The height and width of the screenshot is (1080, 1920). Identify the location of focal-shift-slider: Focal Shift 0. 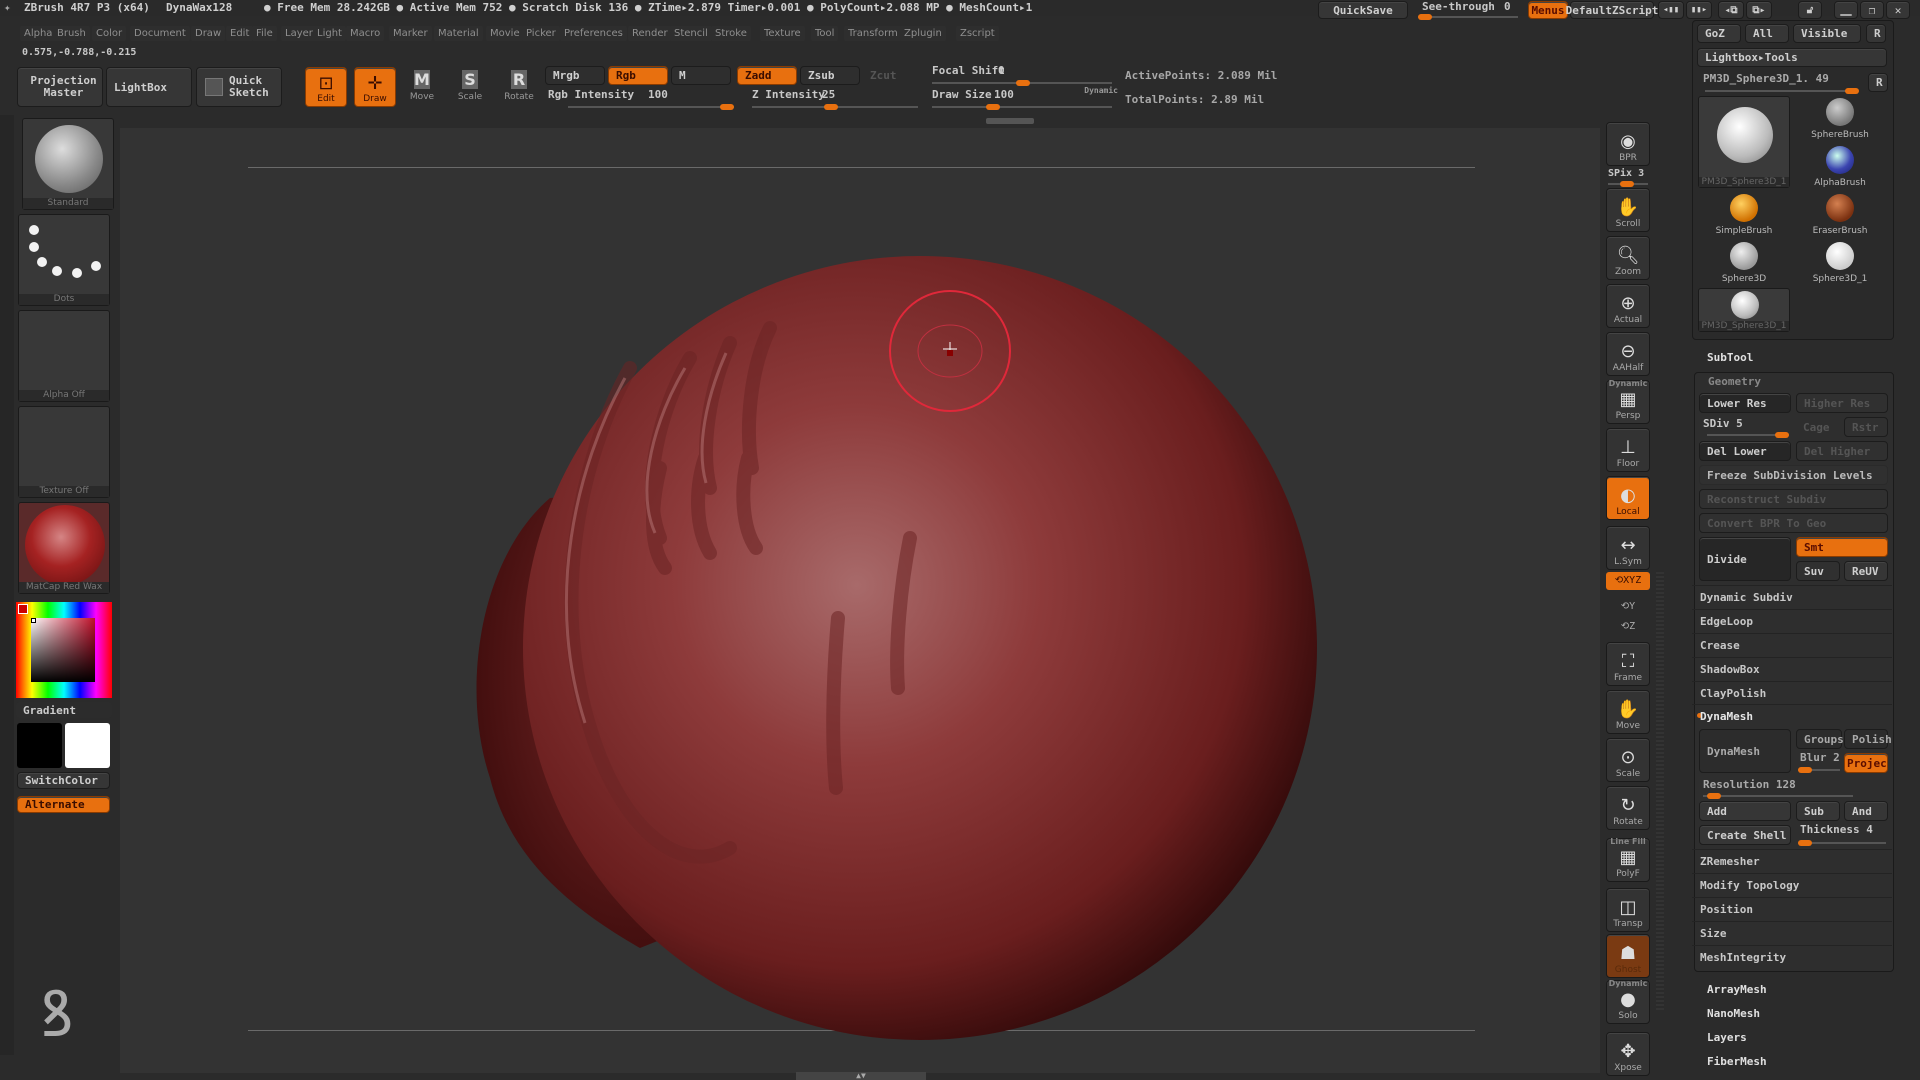
(1022, 75).